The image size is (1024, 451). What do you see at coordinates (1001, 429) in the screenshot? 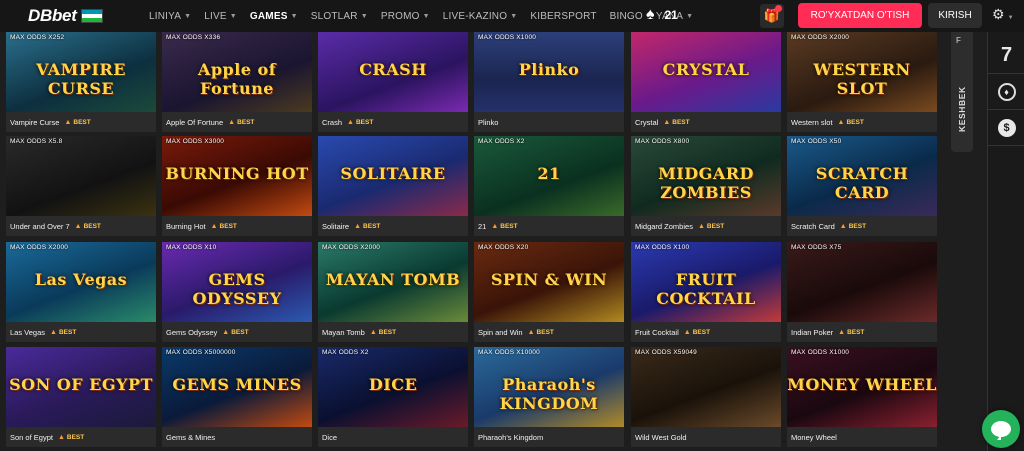
I see `chat-button` at bounding box center [1001, 429].